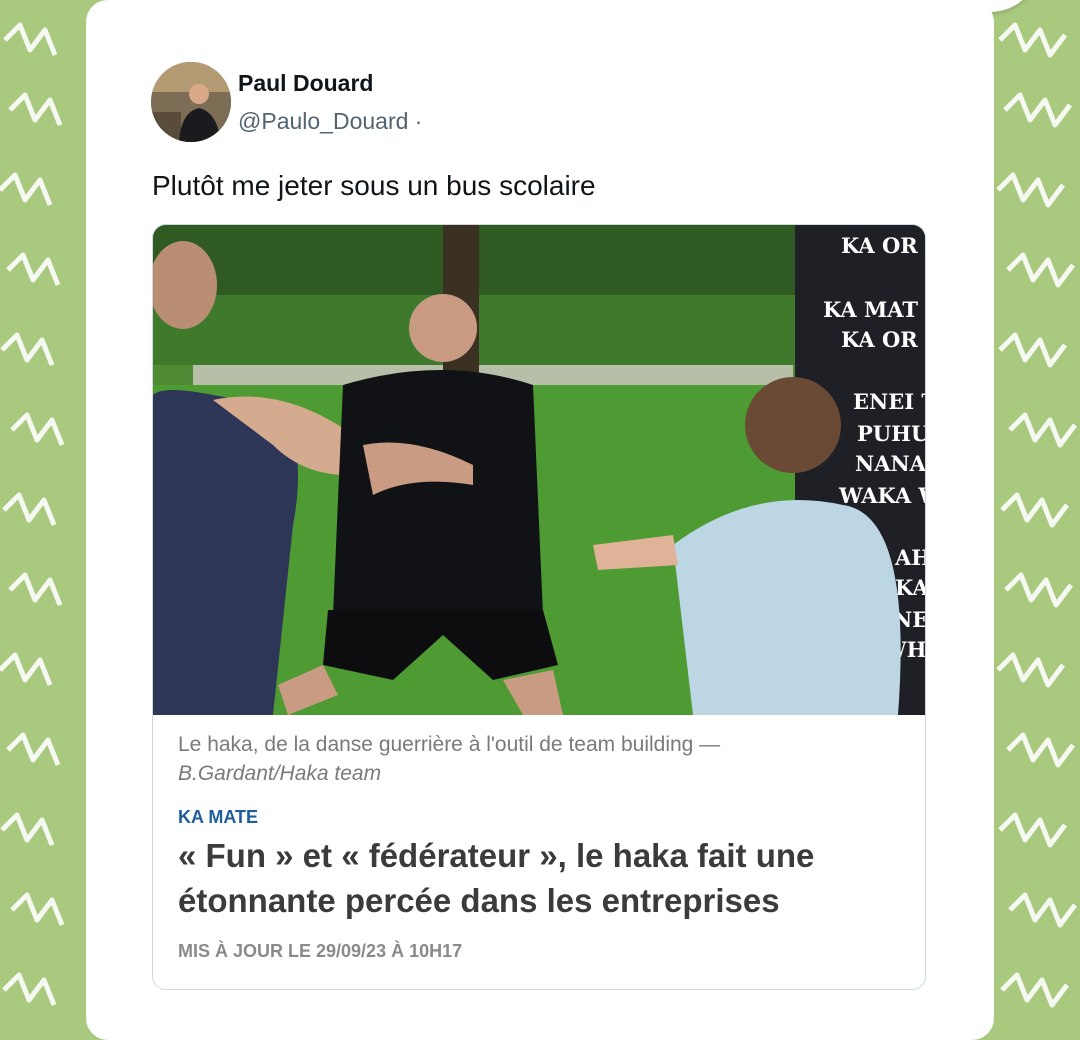 Image resolution: width=1080 pixels, height=1040 pixels. I want to click on sign-line: KA MAT, so click(870, 309).